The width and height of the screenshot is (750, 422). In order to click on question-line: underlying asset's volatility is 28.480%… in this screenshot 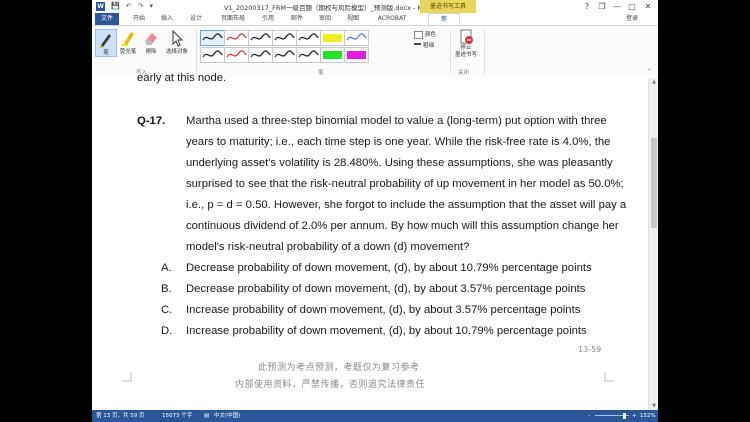, I will do `click(399, 163)`.